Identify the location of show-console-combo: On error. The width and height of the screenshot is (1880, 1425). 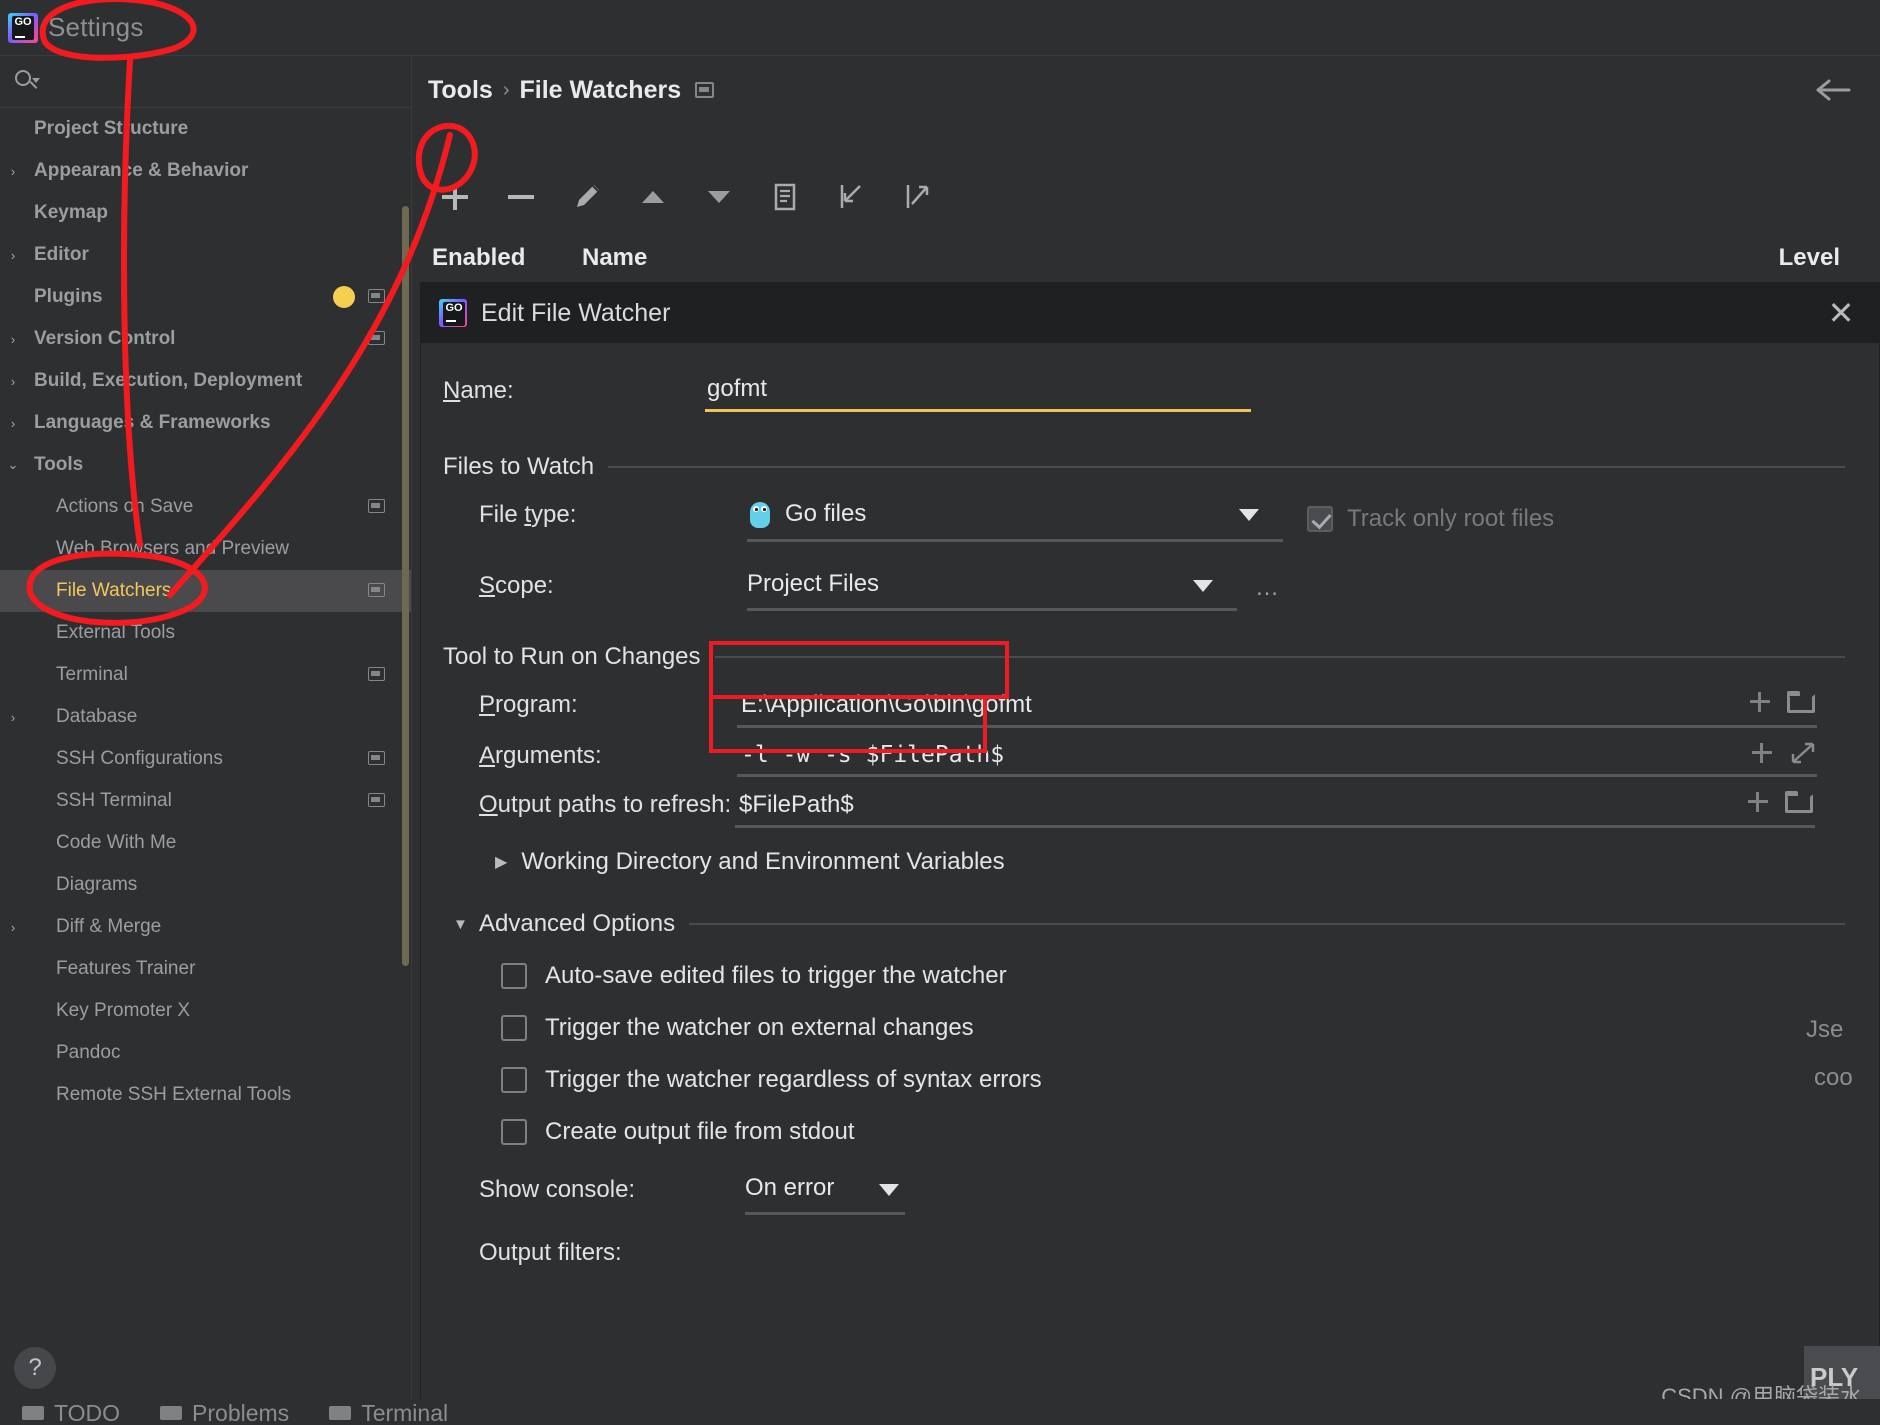
(820, 1192).